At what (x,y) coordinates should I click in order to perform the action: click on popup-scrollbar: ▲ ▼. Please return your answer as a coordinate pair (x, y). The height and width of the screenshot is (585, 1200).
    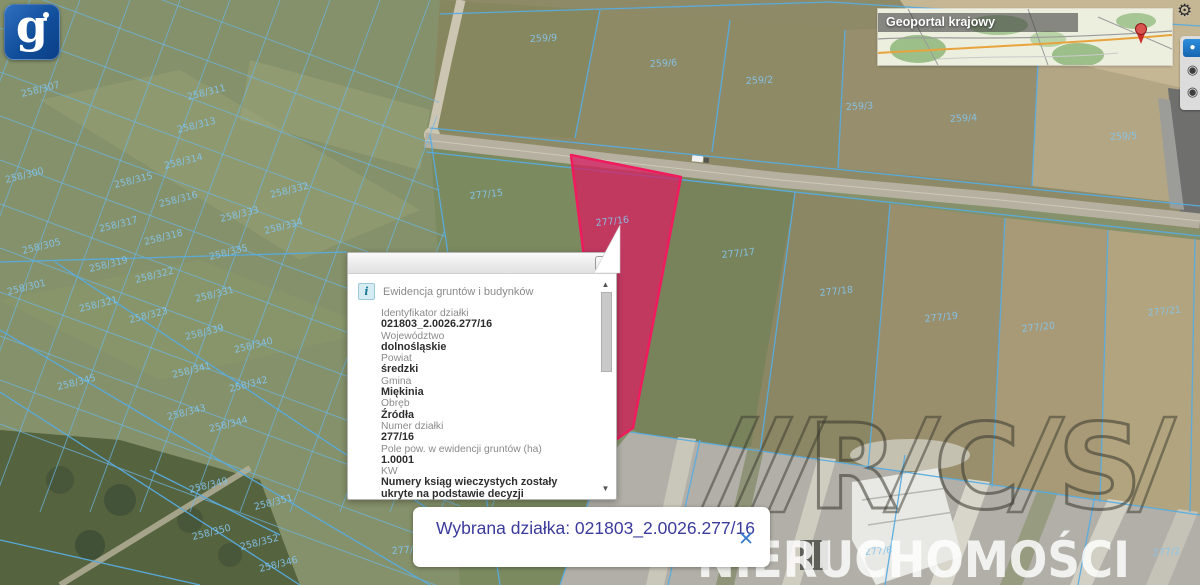
    Looking at the image, I should click on (606, 386).